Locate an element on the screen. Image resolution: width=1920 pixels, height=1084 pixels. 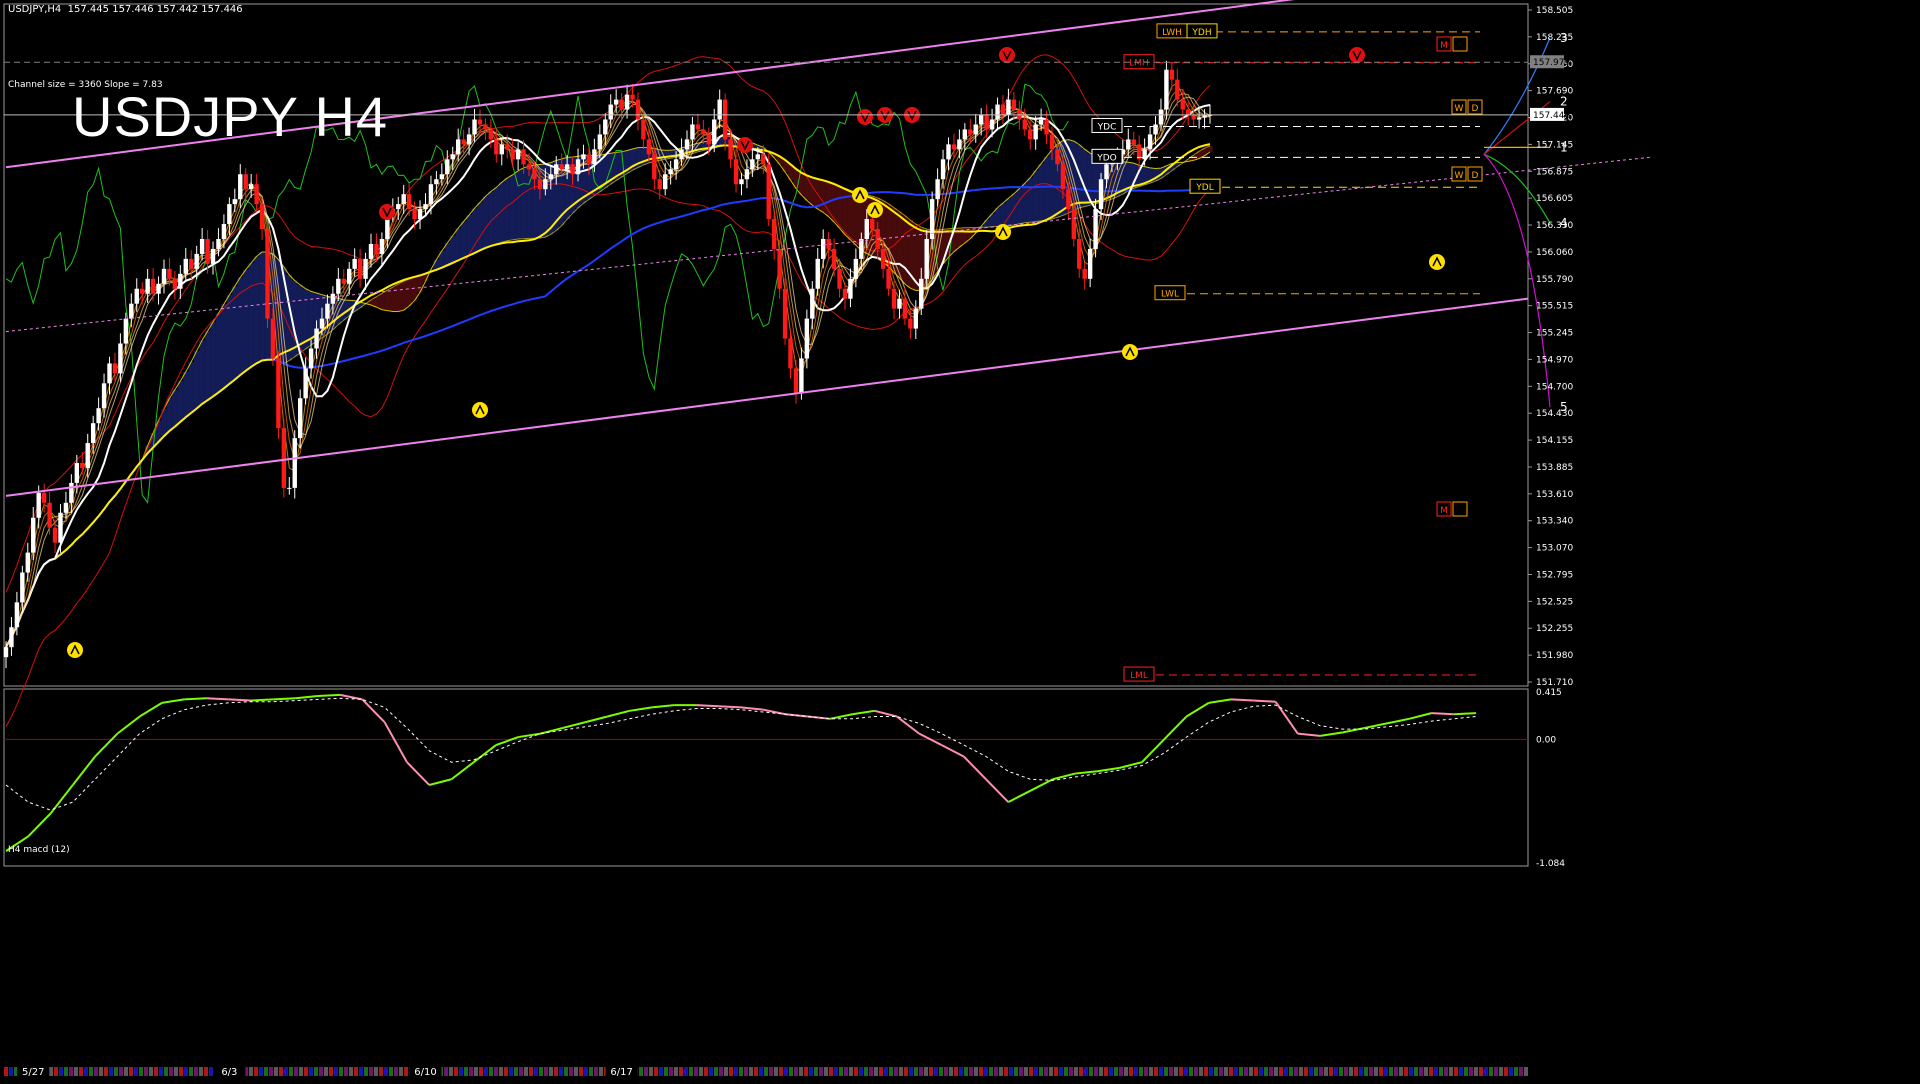
date-label: 6/10 is located at coordinates (425, 1072).